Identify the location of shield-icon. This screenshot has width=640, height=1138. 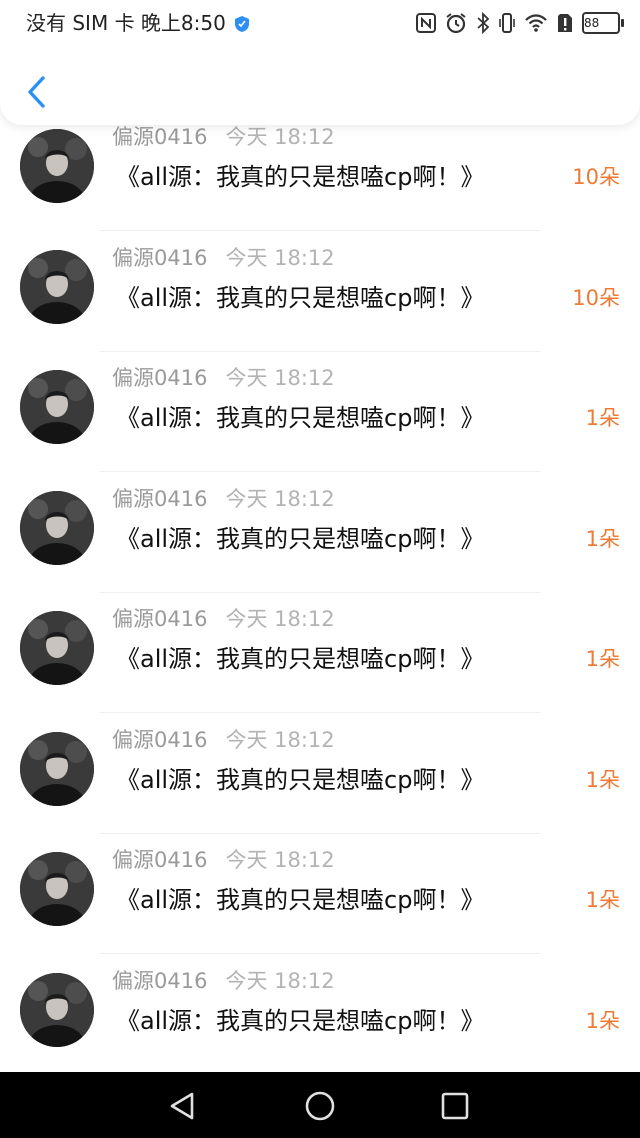
(242, 26).